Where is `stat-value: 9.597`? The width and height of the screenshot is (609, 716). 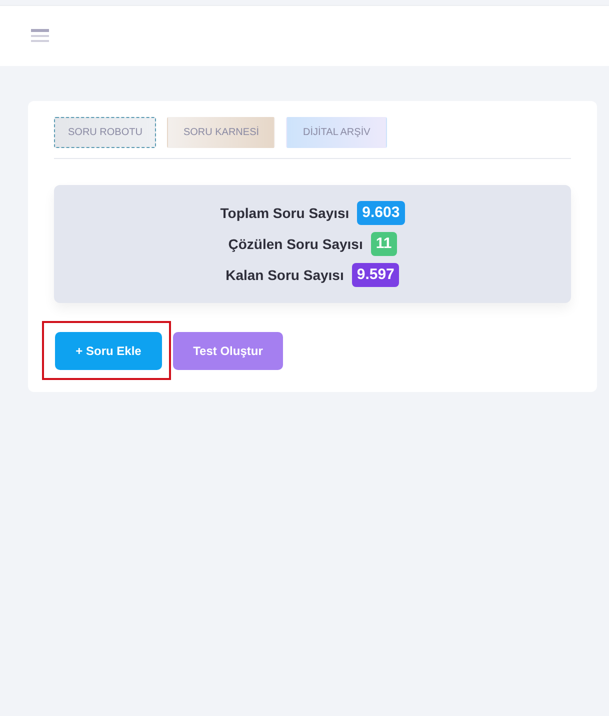 stat-value: 9.597 is located at coordinates (376, 275).